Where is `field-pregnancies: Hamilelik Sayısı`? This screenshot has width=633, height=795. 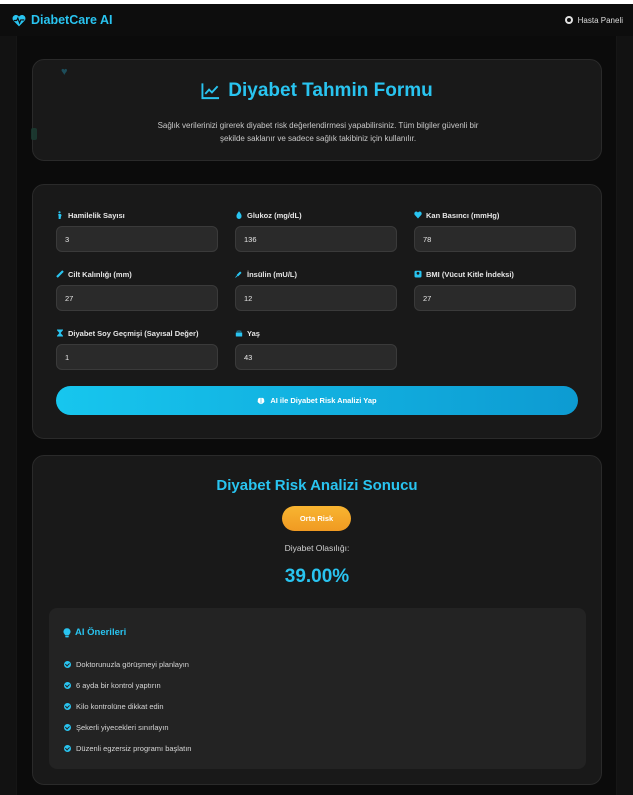 field-pregnancies: Hamilelik Sayısı is located at coordinates (137, 231).